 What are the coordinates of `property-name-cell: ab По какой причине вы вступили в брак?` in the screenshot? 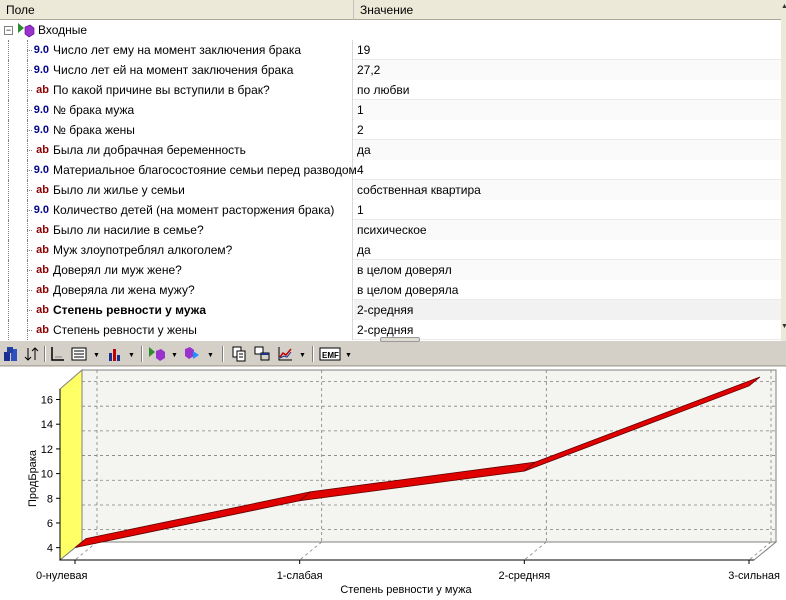 It's located at (176, 90).